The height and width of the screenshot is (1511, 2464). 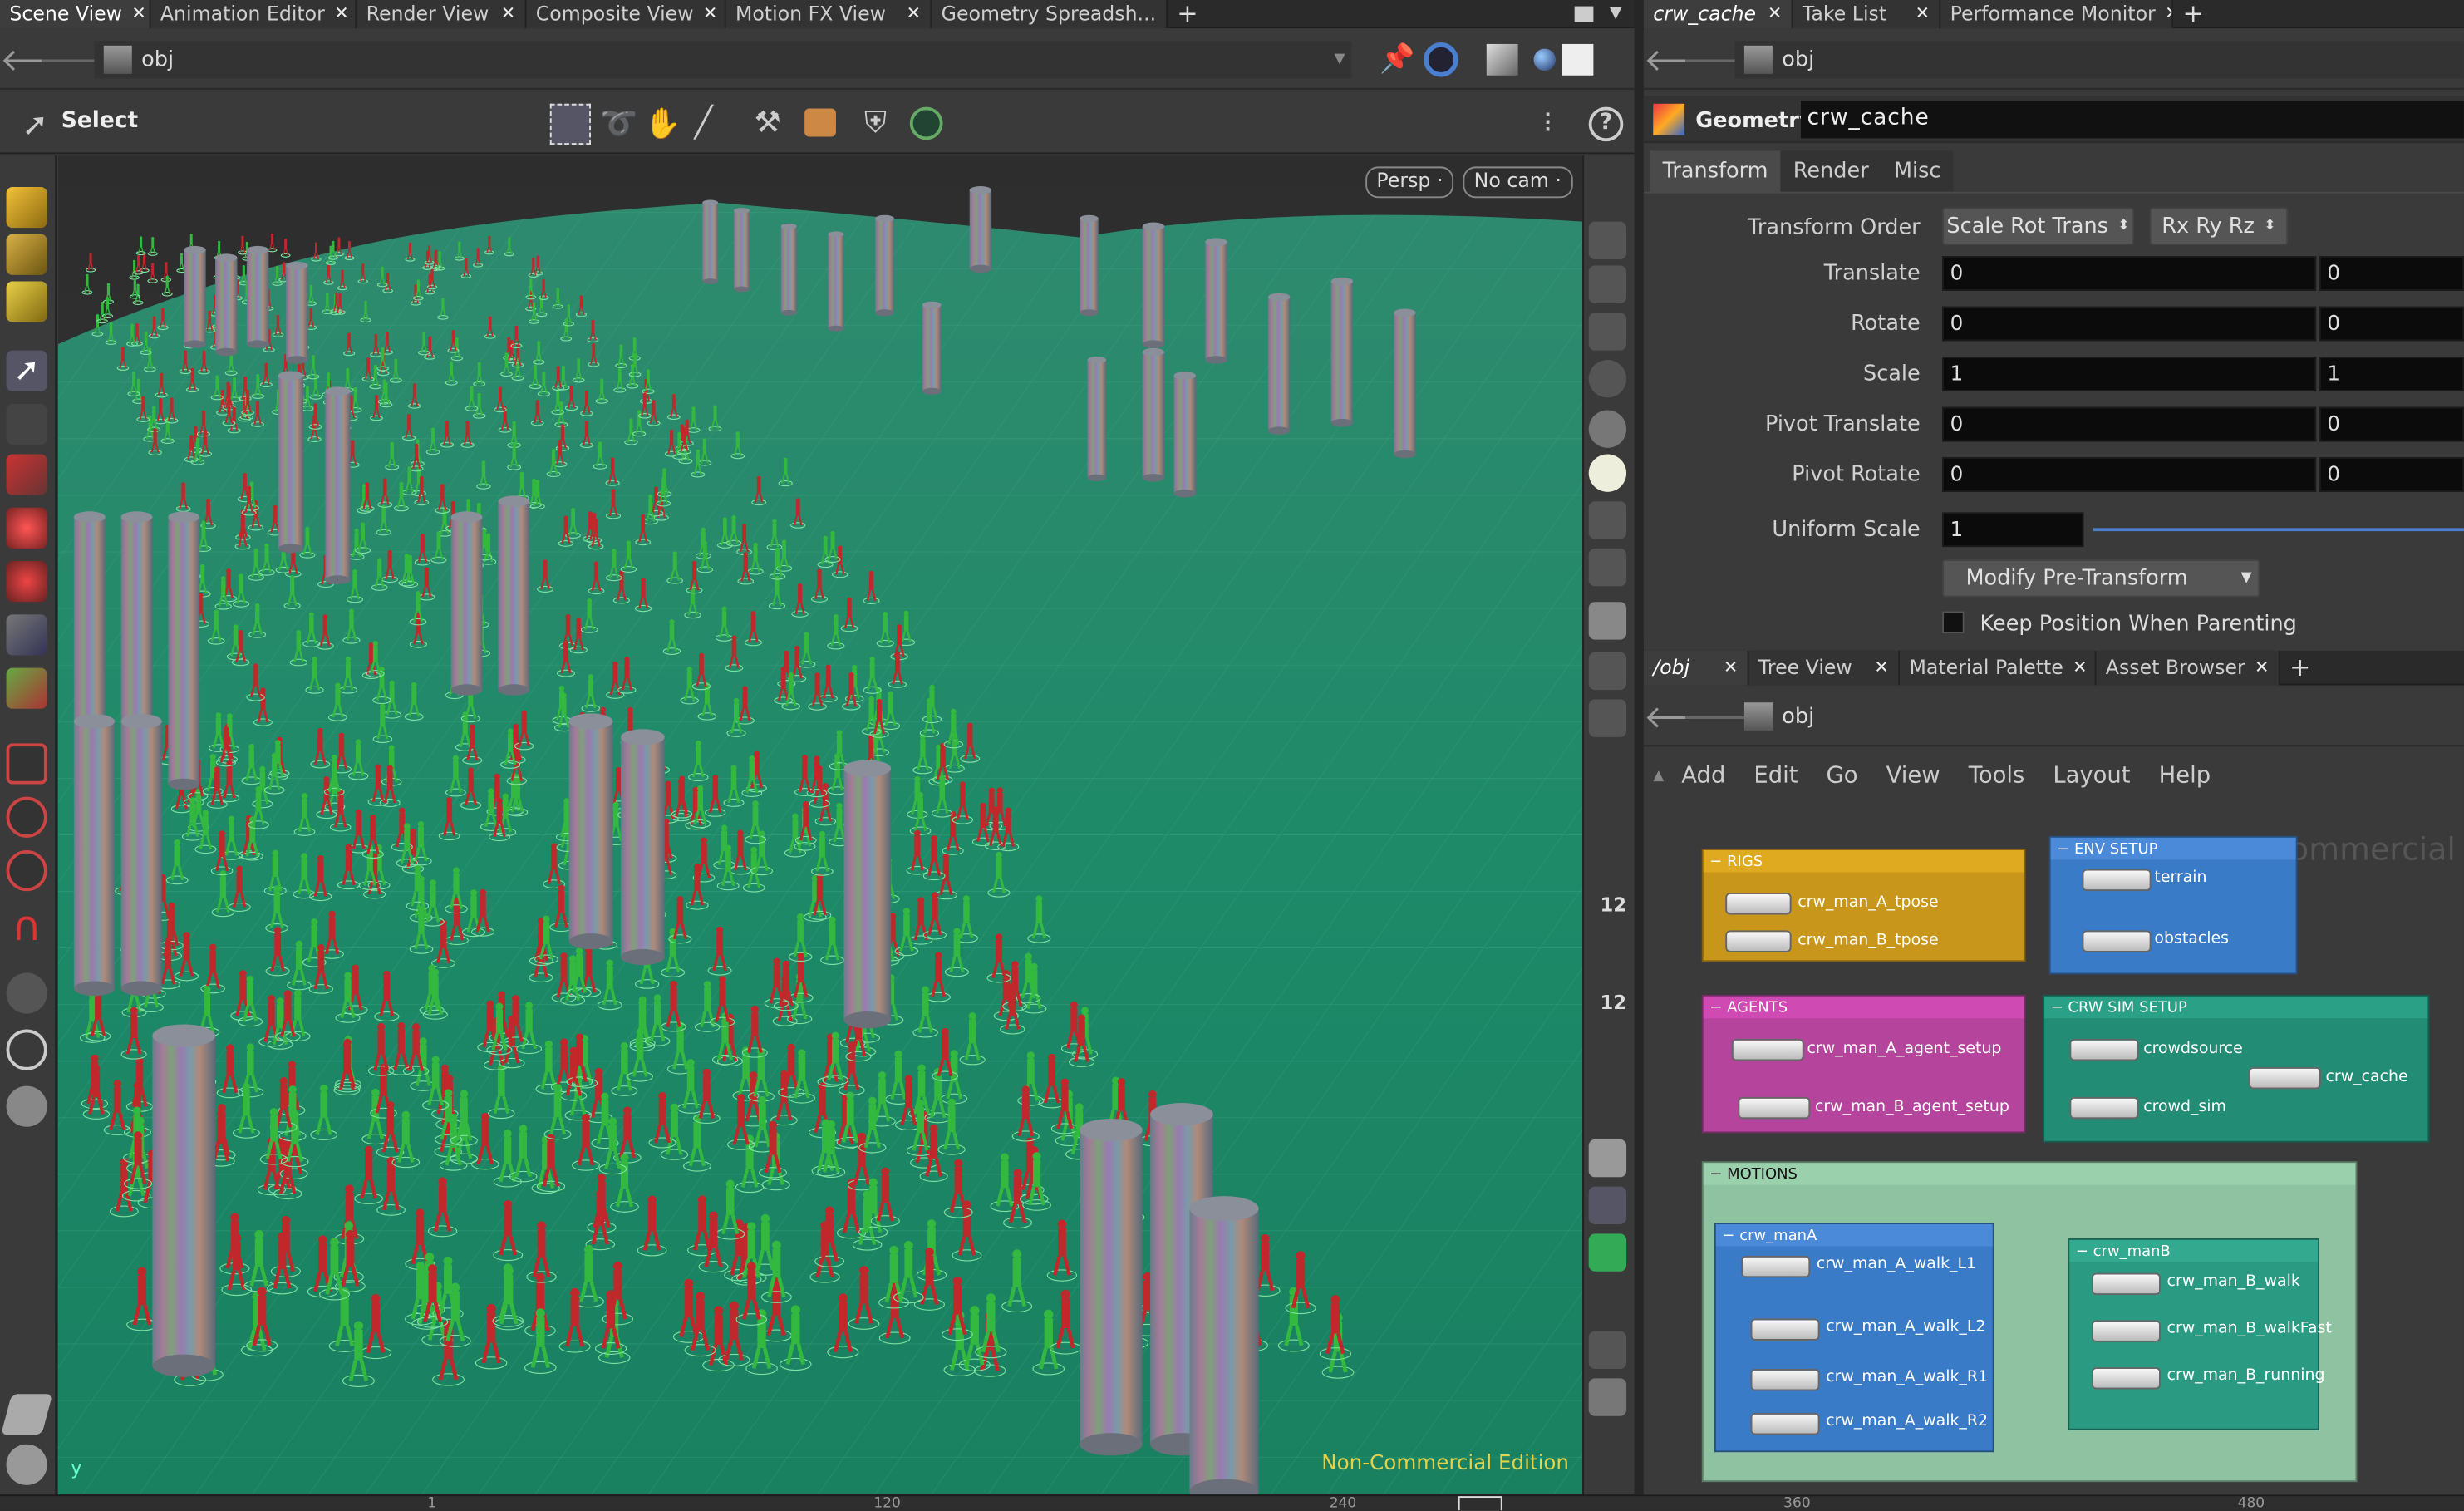 I want to click on headlight-icon, so click(x=1607, y=520).